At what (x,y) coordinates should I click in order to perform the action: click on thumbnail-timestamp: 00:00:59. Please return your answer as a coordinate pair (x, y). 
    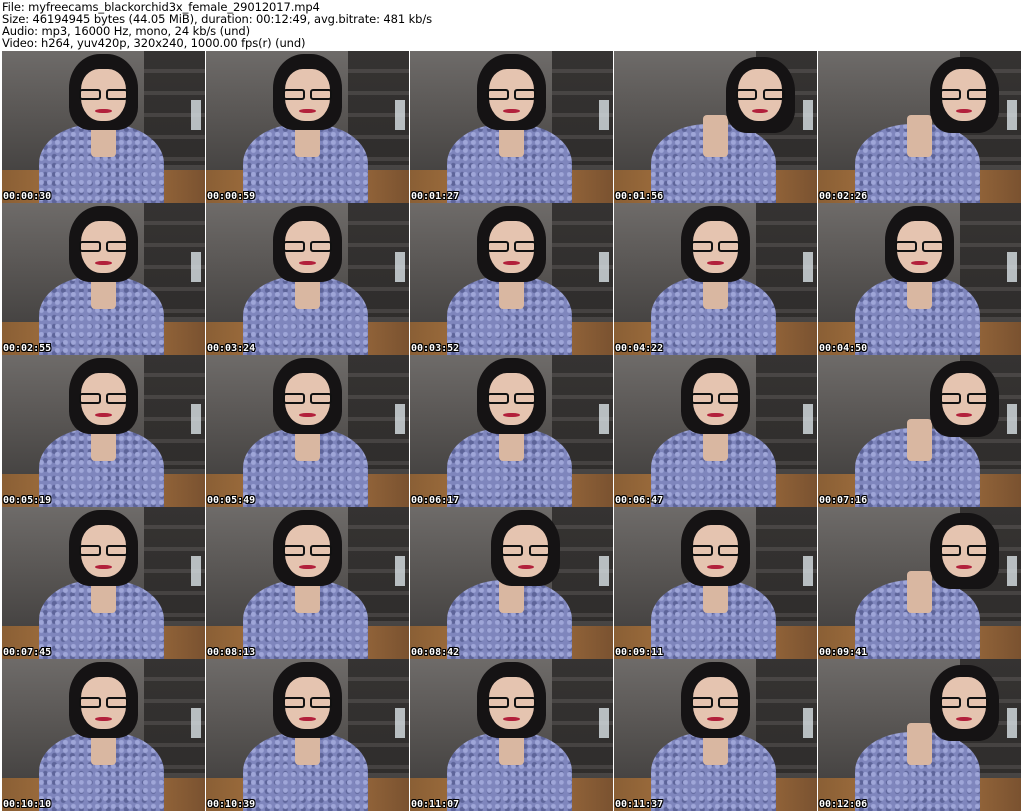
    Looking at the image, I should click on (231, 196).